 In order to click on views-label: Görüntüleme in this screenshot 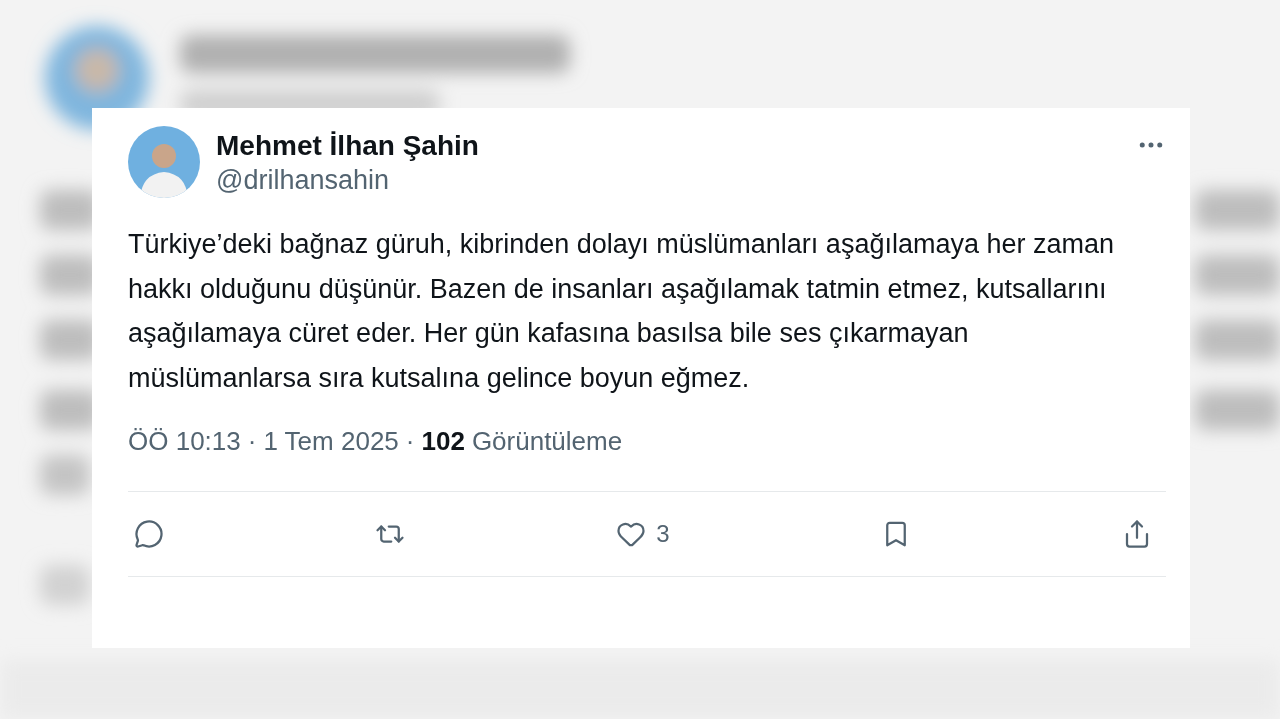, I will do `click(547, 441)`.